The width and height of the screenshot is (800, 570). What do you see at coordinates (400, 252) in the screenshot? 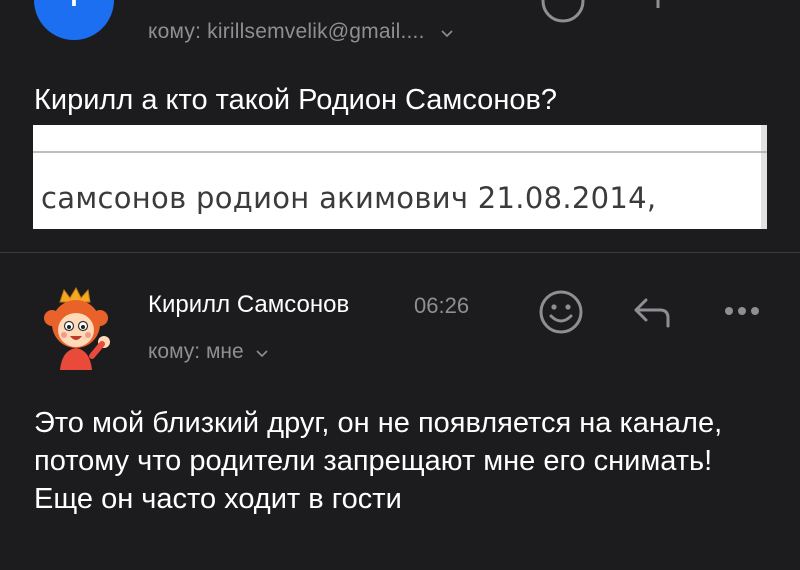
I see `message-divider` at bounding box center [400, 252].